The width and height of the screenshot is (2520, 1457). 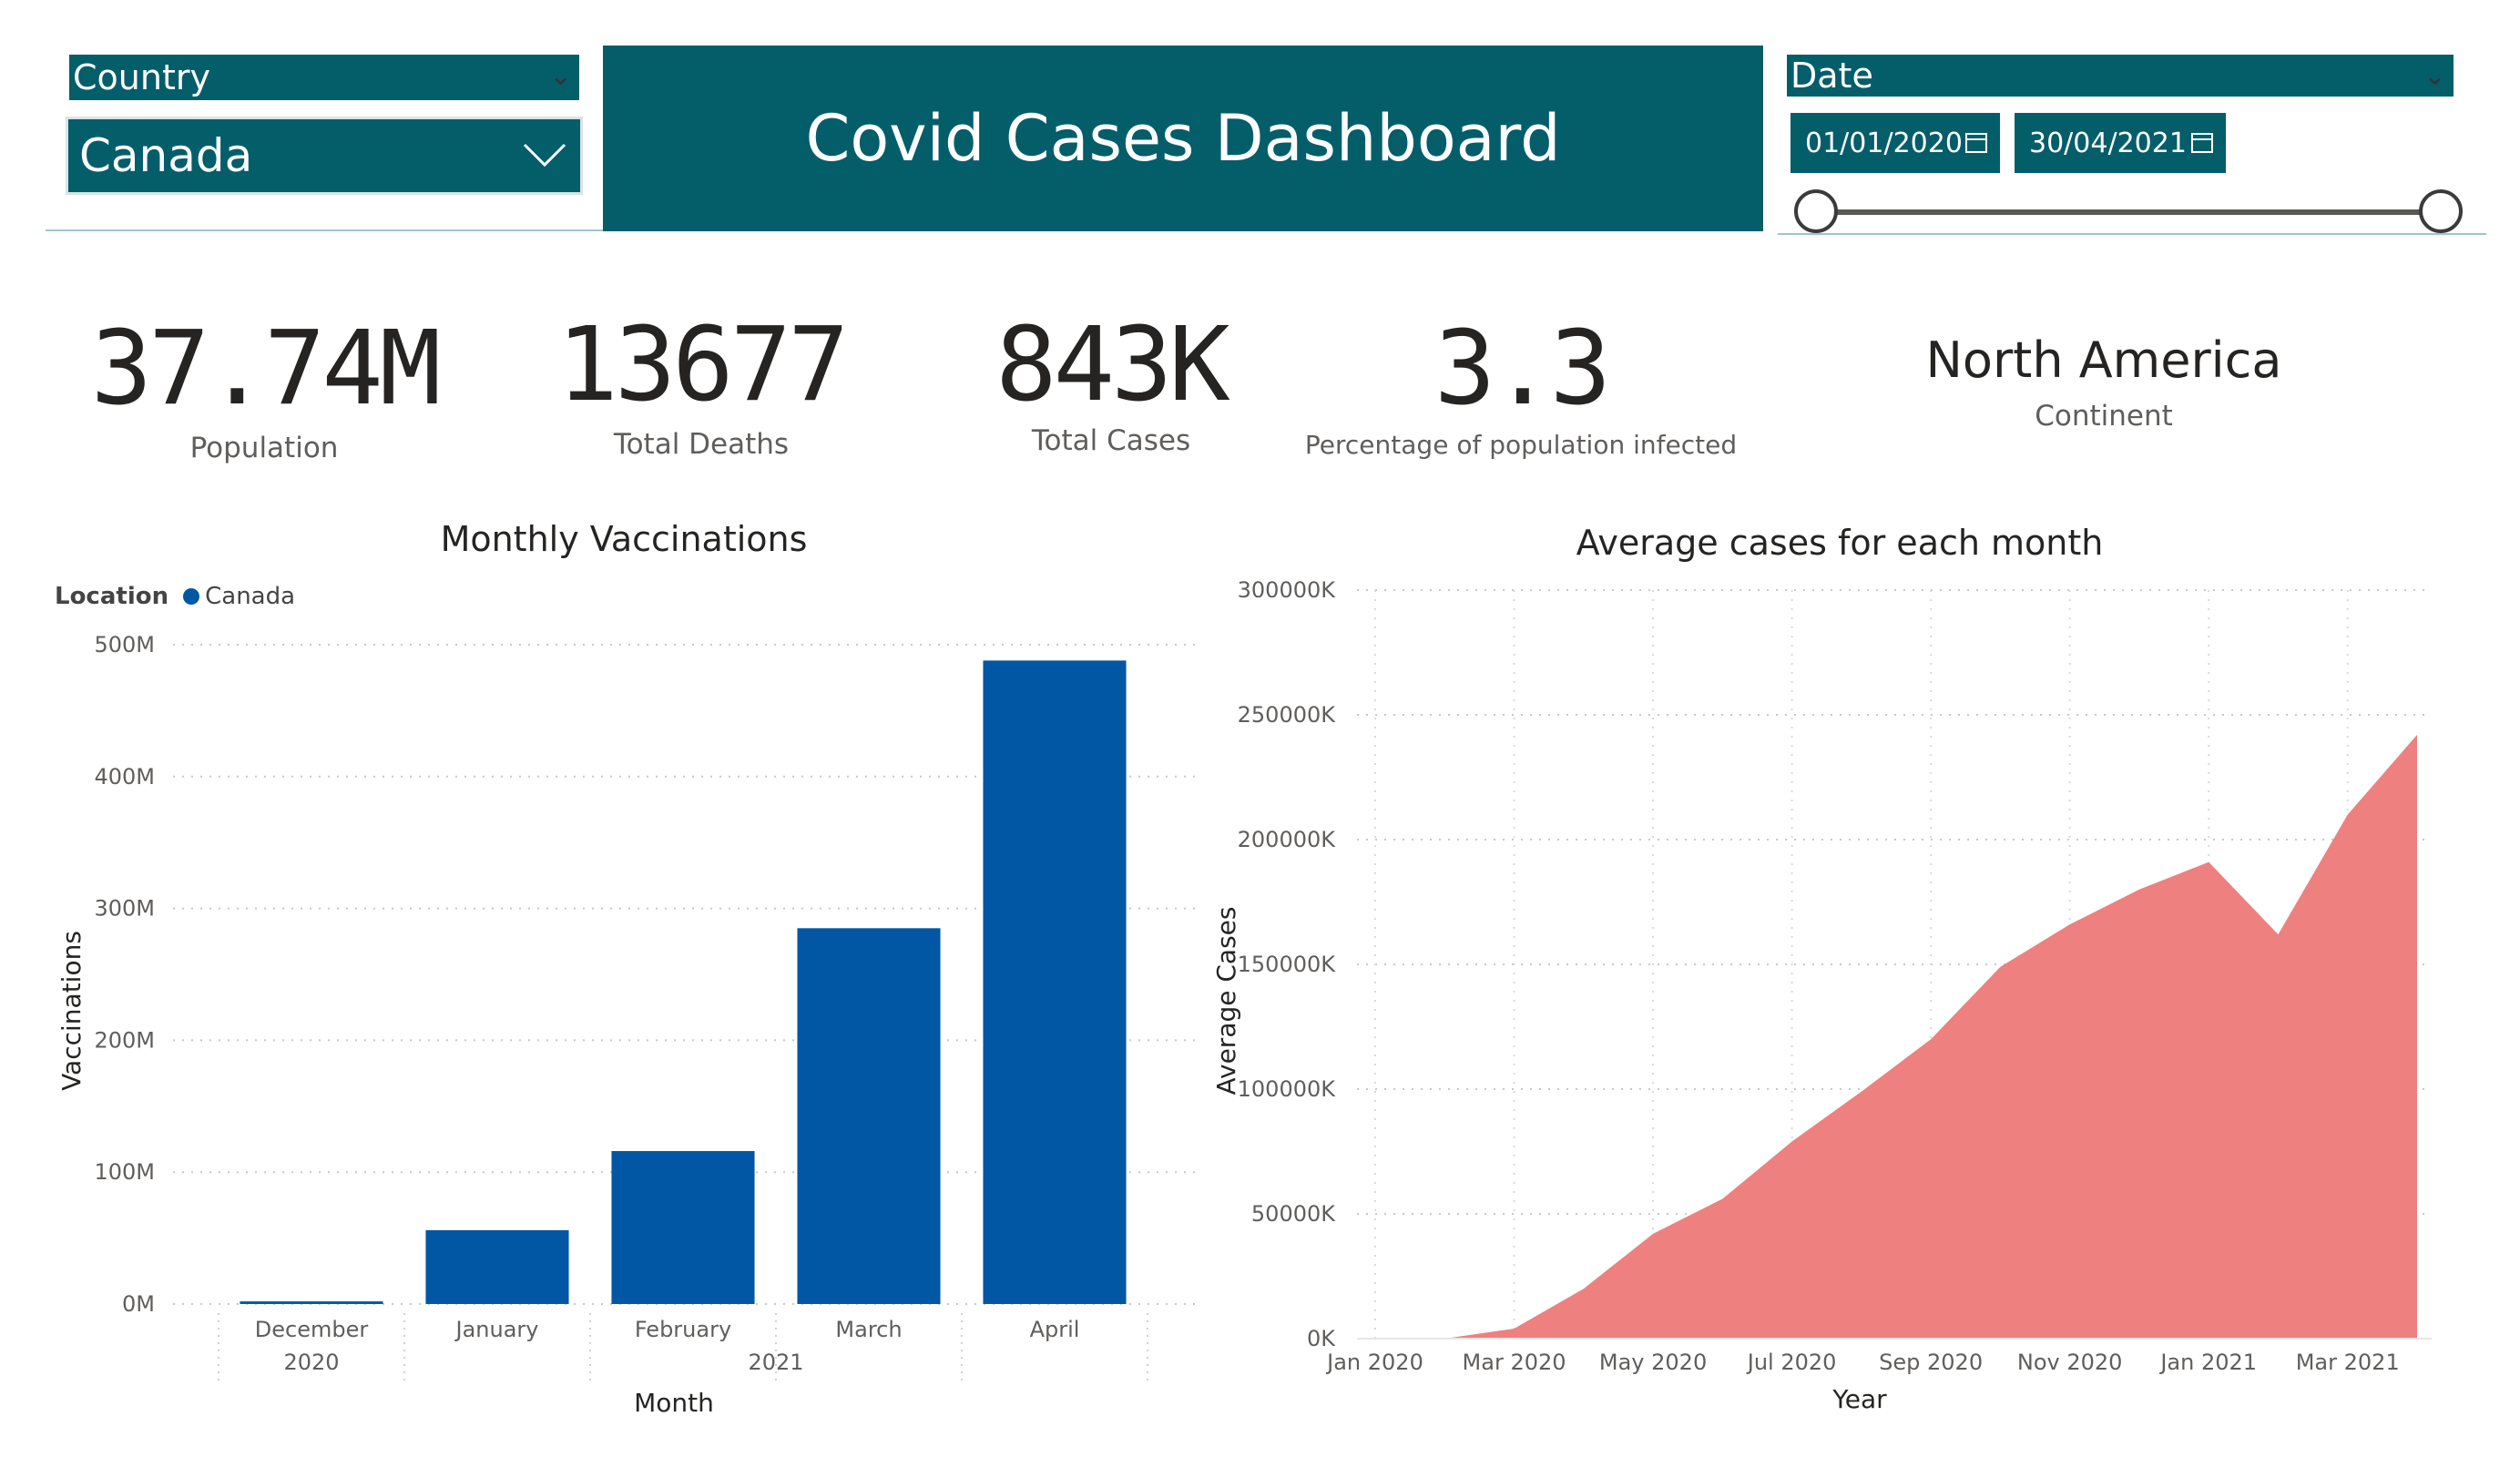 I want to click on x-tick-label: May 2020, so click(x=1653, y=1362).